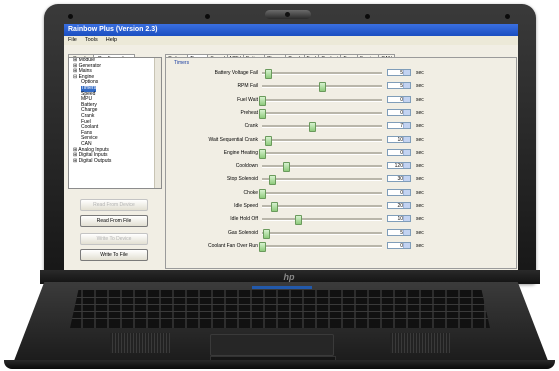 Image resolution: width=559 pixels, height=371 pixels. What do you see at coordinates (289, 277) in the screenshot?
I see `laptop-logo: hp` at bounding box center [289, 277].